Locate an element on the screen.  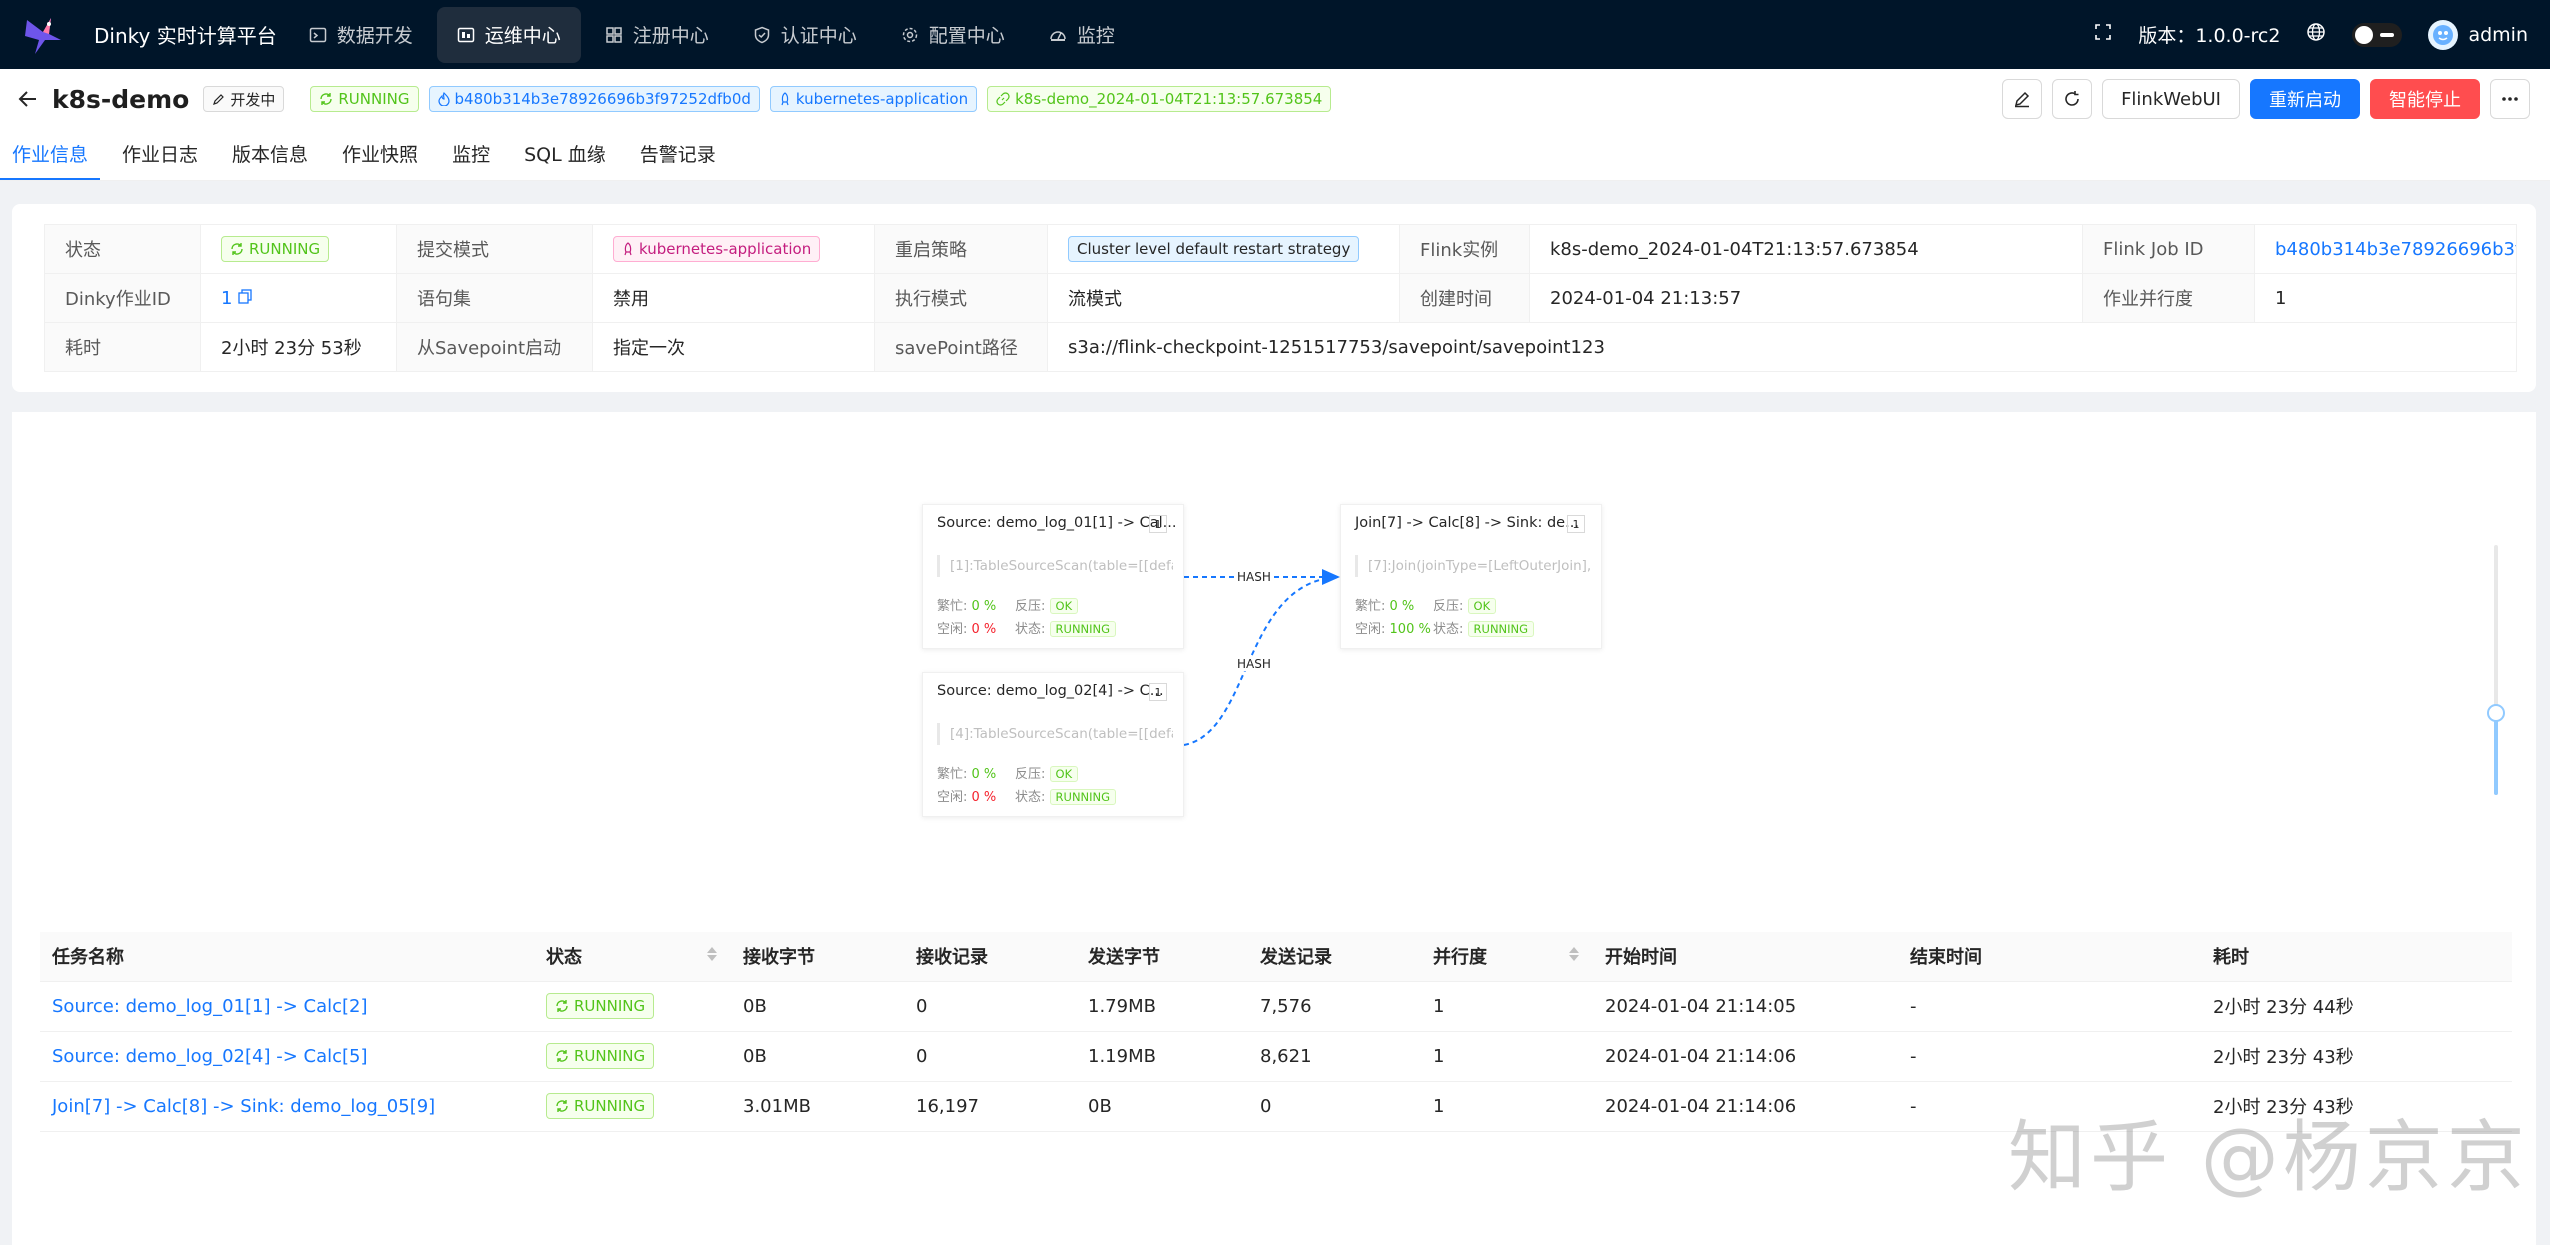
graph-edges is located at coordinates (1261, 657).